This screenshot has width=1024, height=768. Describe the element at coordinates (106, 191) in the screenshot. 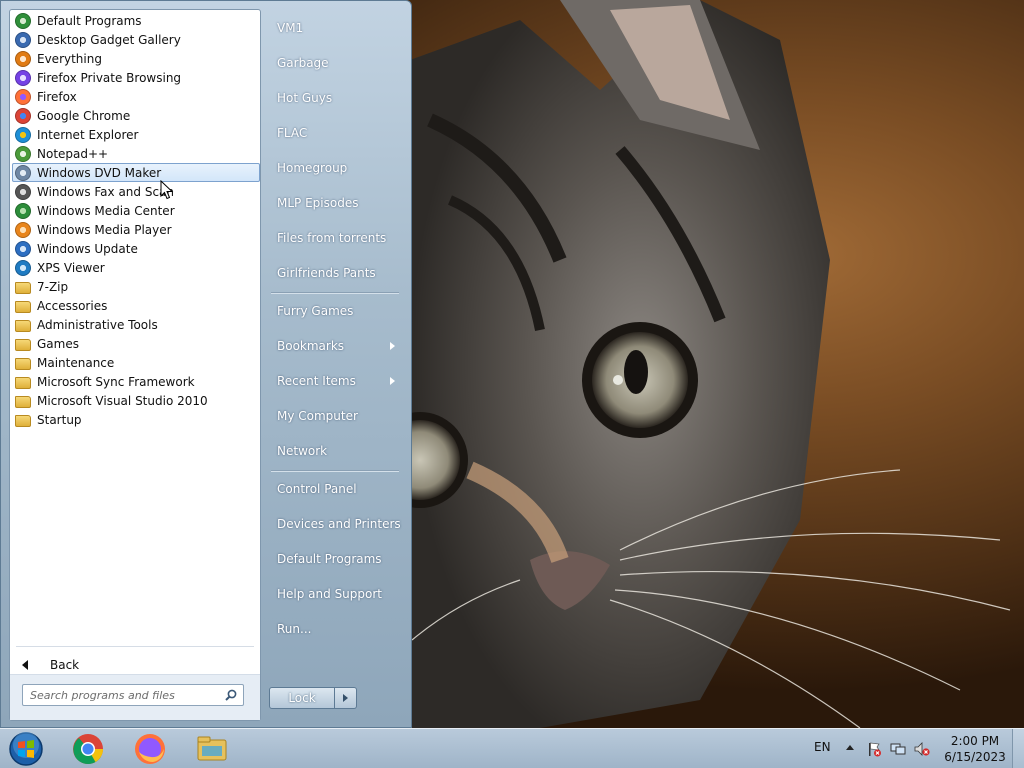

I see `program-label: Windows Fax and Scan` at that location.